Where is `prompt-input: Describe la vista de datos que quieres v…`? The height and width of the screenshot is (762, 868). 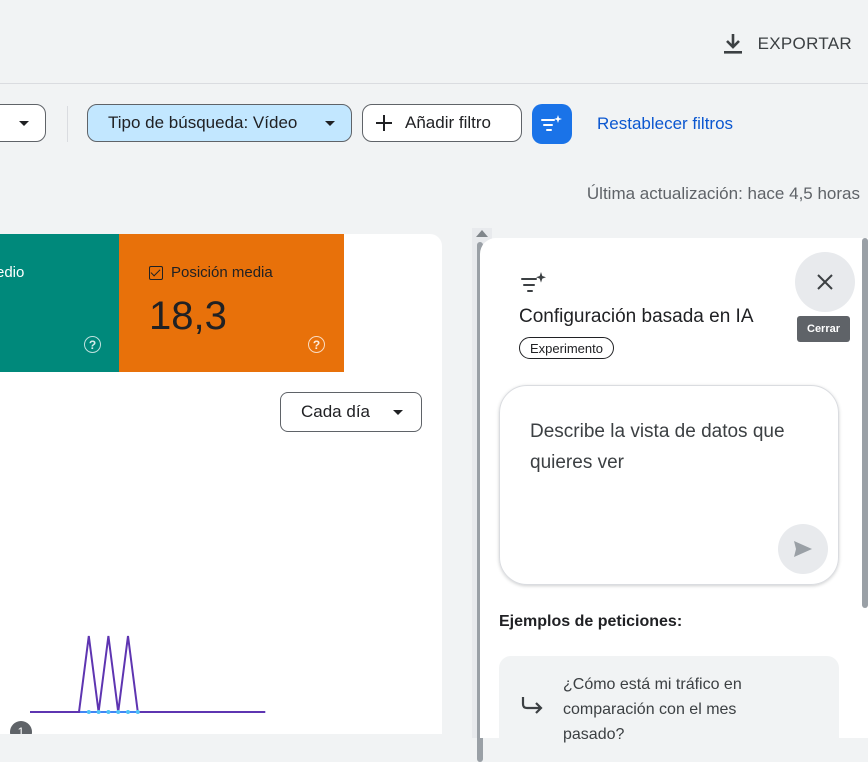
prompt-input: Describe la vista de datos que quieres v… is located at coordinates (669, 485).